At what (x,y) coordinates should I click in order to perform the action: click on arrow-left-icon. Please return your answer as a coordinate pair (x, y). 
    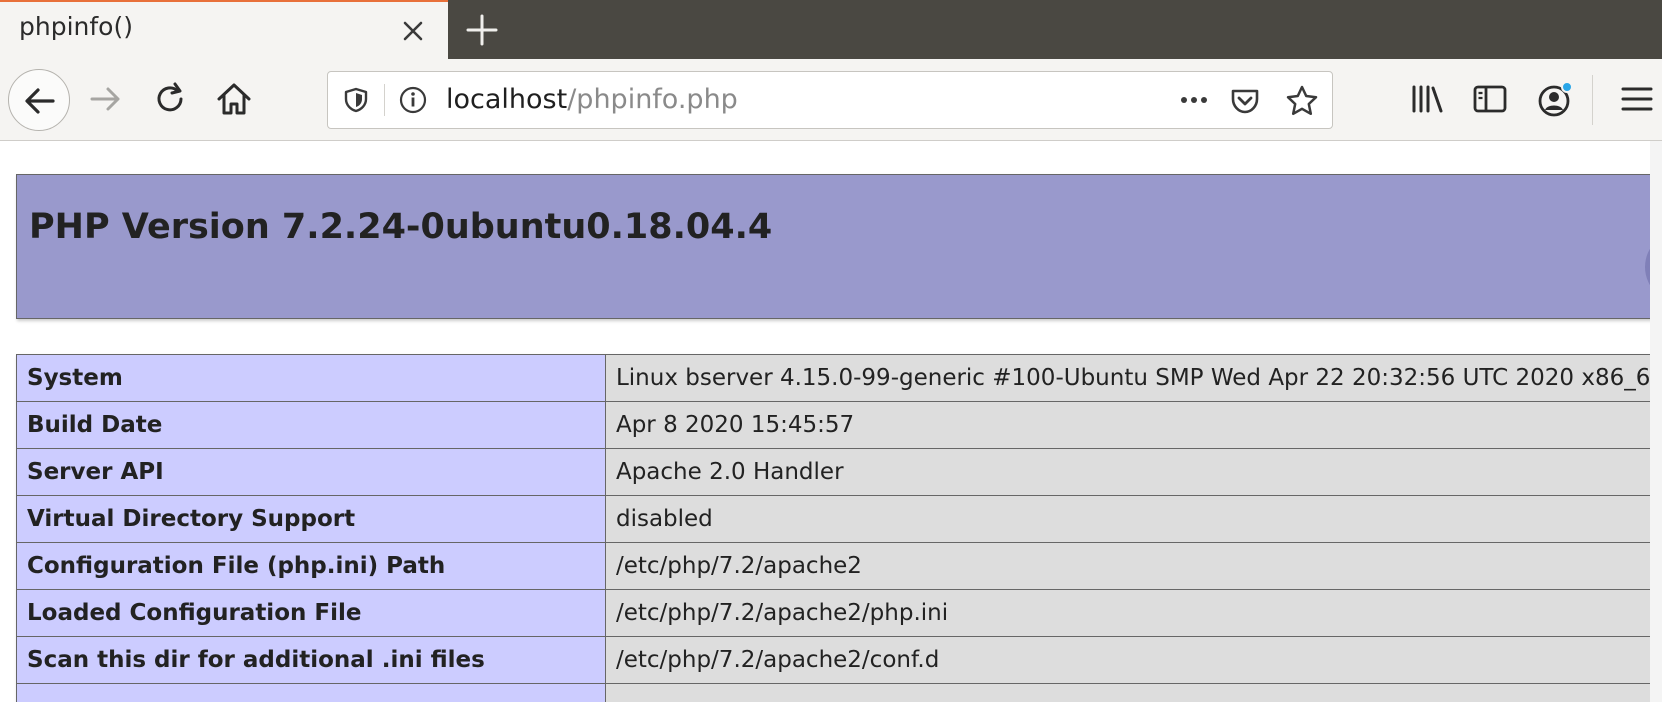
    Looking at the image, I should click on (40, 101).